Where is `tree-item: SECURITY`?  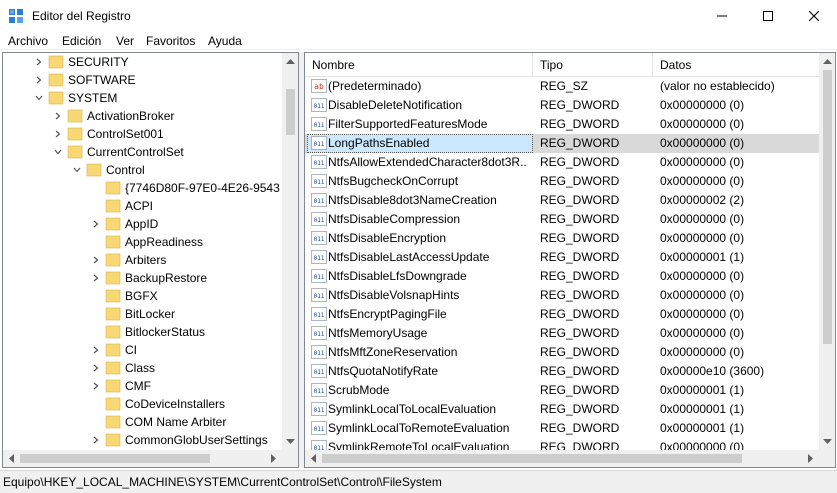 tree-item: SECURITY is located at coordinates (142, 62).